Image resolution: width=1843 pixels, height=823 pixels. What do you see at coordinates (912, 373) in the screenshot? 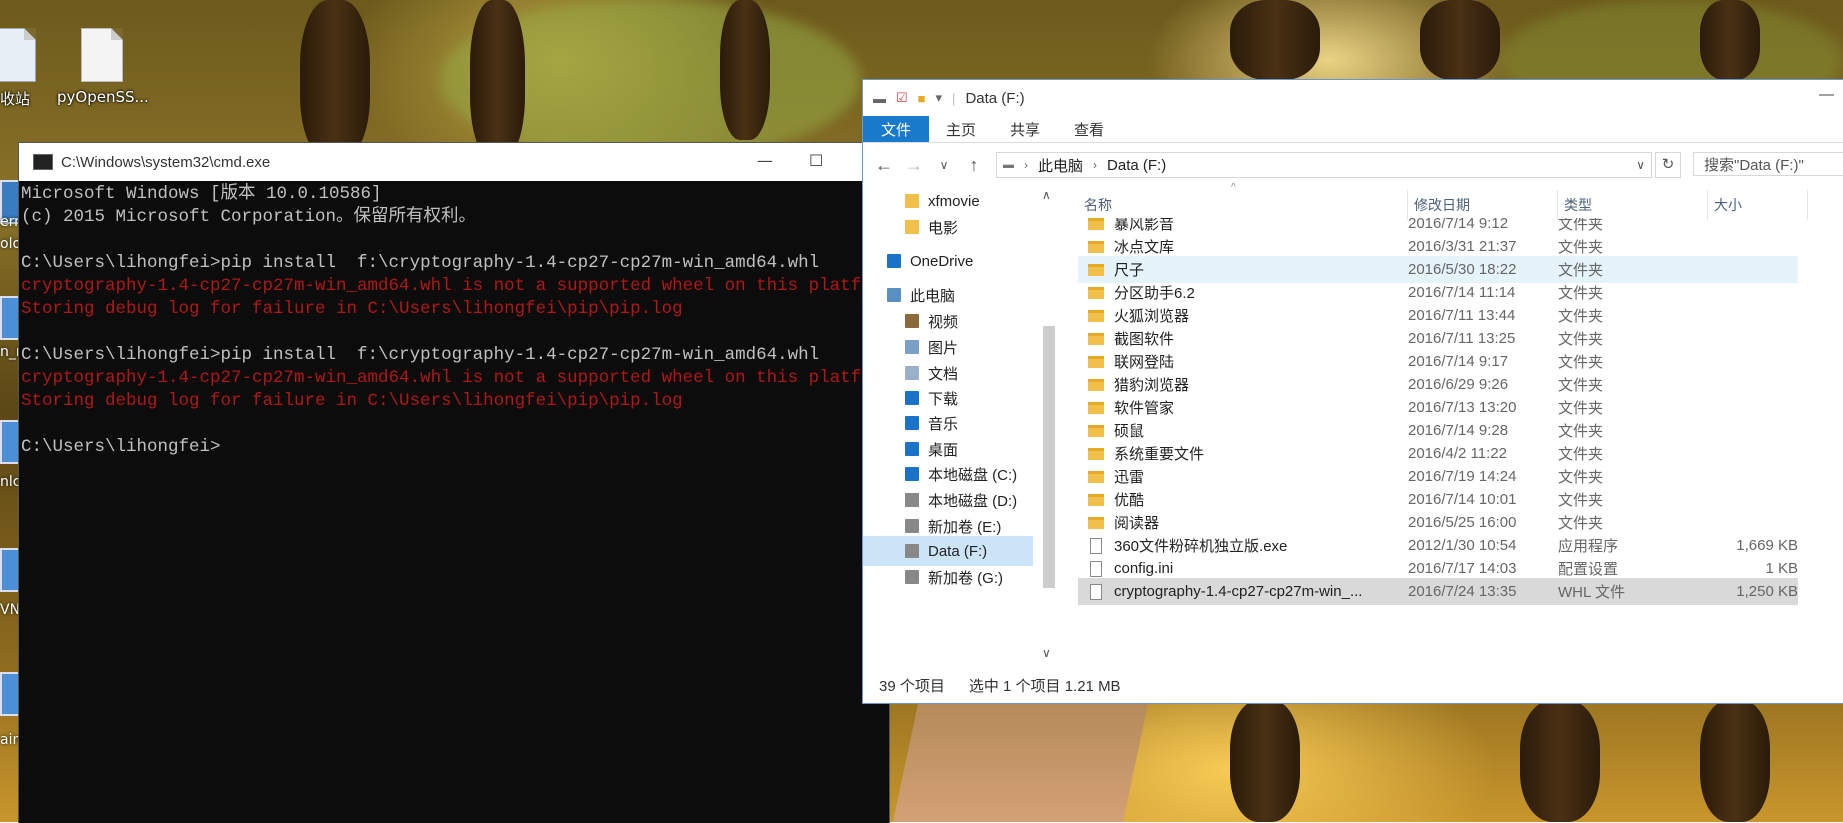
I see `documents-folder-icon` at bounding box center [912, 373].